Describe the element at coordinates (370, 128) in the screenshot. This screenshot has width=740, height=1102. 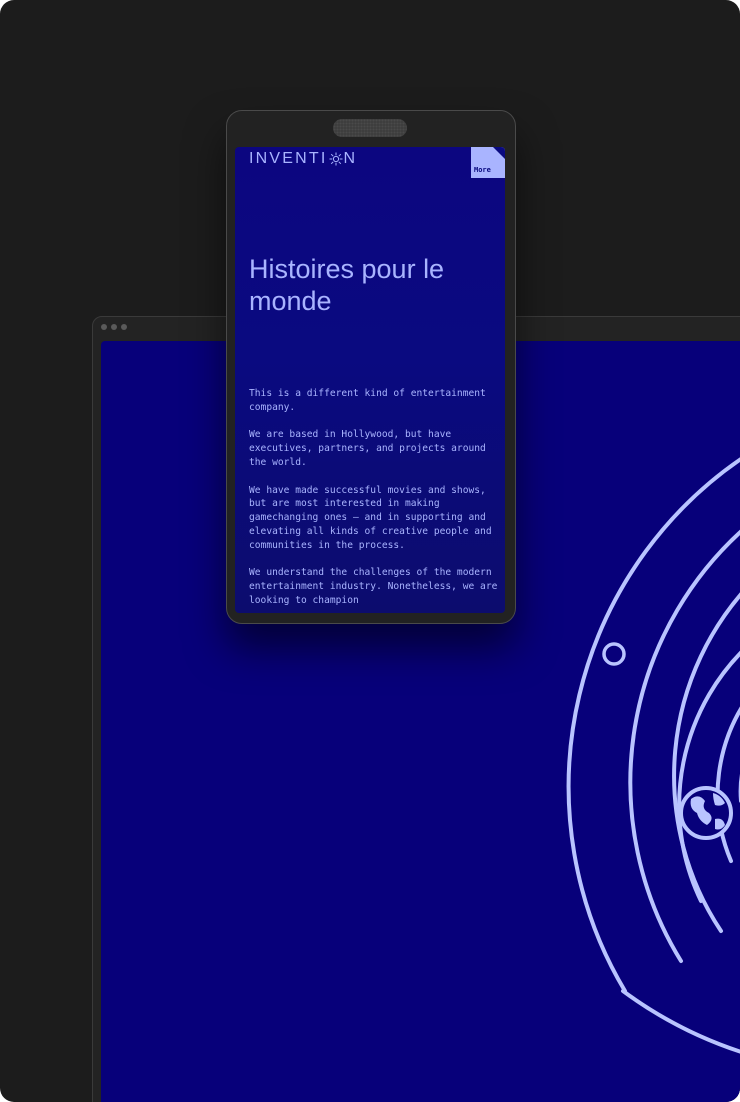
I see `phone-notch` at that location.